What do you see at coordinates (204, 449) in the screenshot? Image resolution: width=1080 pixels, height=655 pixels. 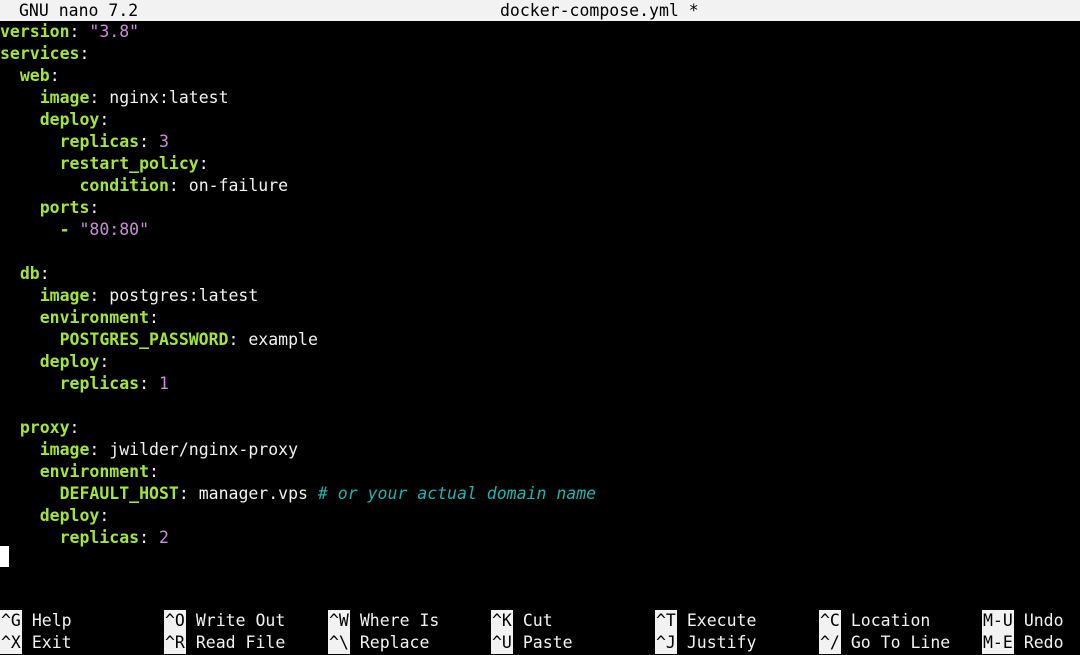 I see `yaml-value: jwilder/nginx-proxy` at bounding box center [204, 449].